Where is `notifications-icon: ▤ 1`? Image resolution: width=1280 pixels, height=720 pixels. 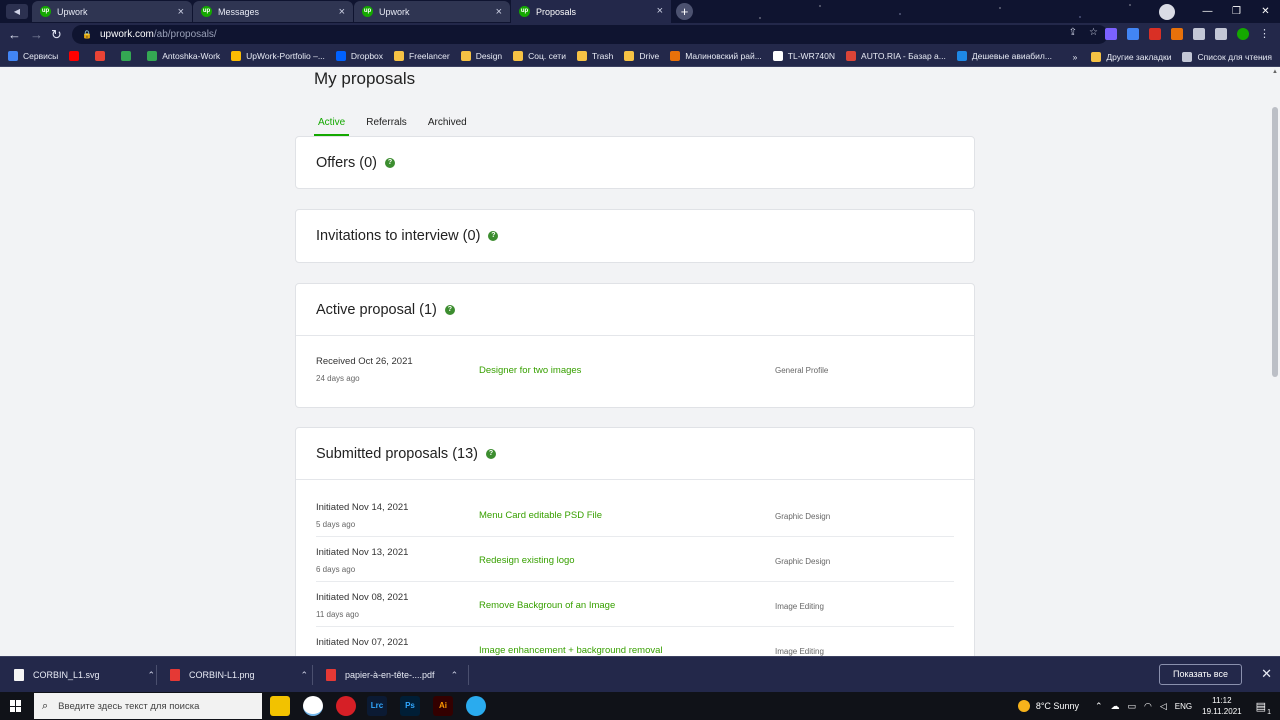
notifications-icon: ▤ 1 is located at coordinates (1263, 708).